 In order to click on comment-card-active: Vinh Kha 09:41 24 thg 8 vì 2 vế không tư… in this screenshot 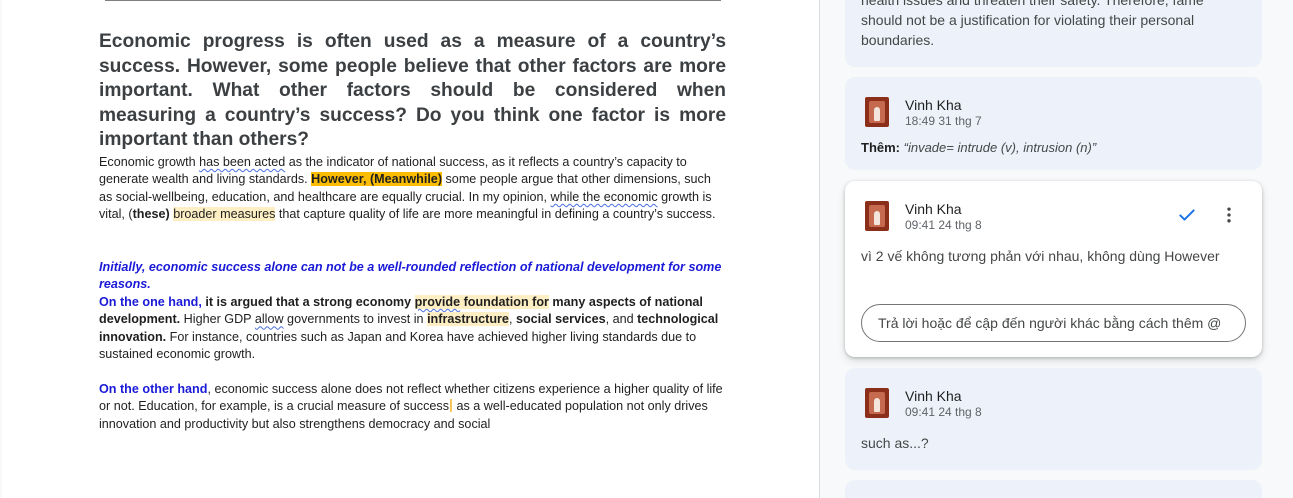, I will do `click(1053, 269)`.